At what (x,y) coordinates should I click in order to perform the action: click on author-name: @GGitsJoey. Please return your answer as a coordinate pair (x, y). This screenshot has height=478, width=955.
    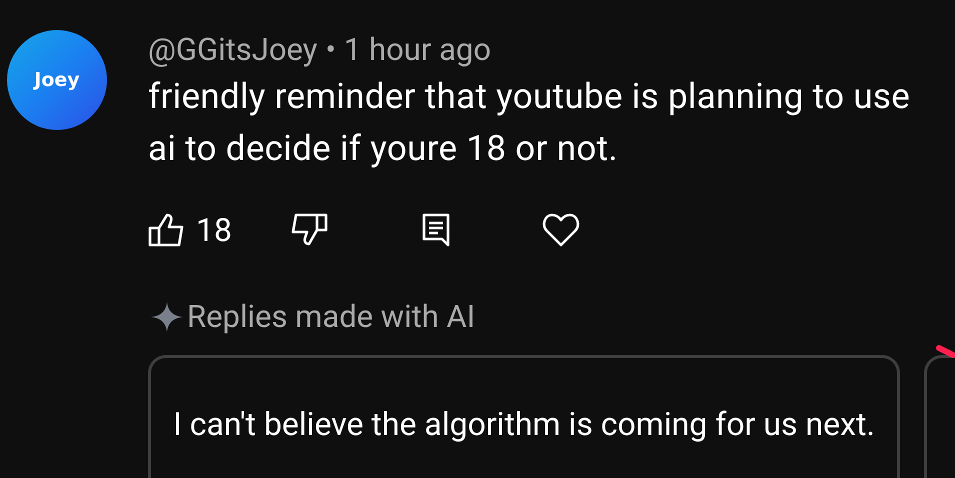
    Looking at the image, I should click on (233, 50).